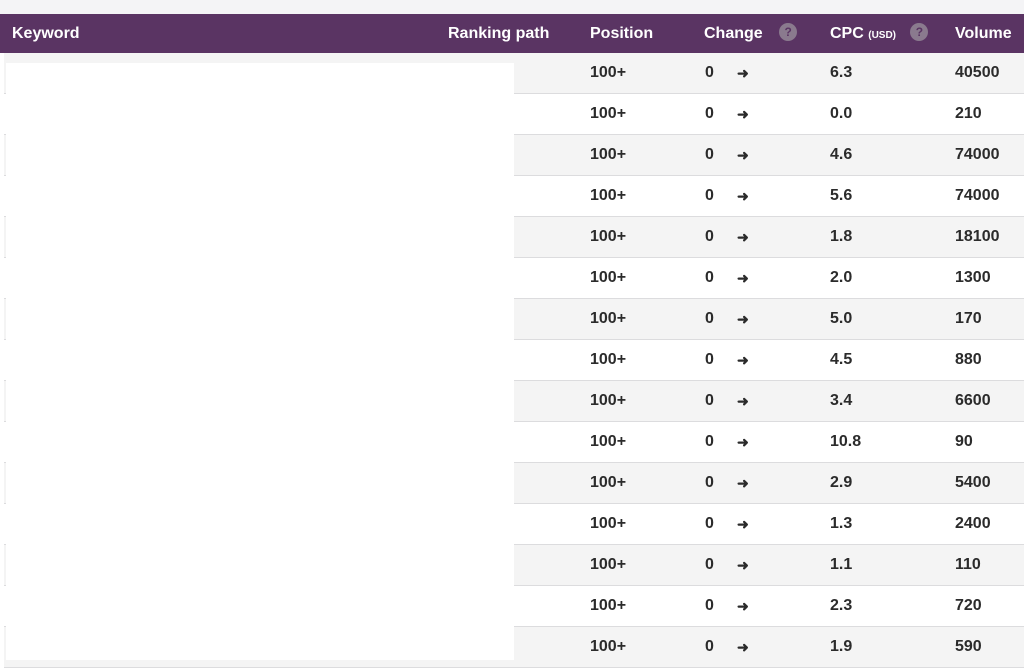 The width and height of the screenshot is (1024, 668). I want to click on cpc-cell: 3.4, so click(841, 400).